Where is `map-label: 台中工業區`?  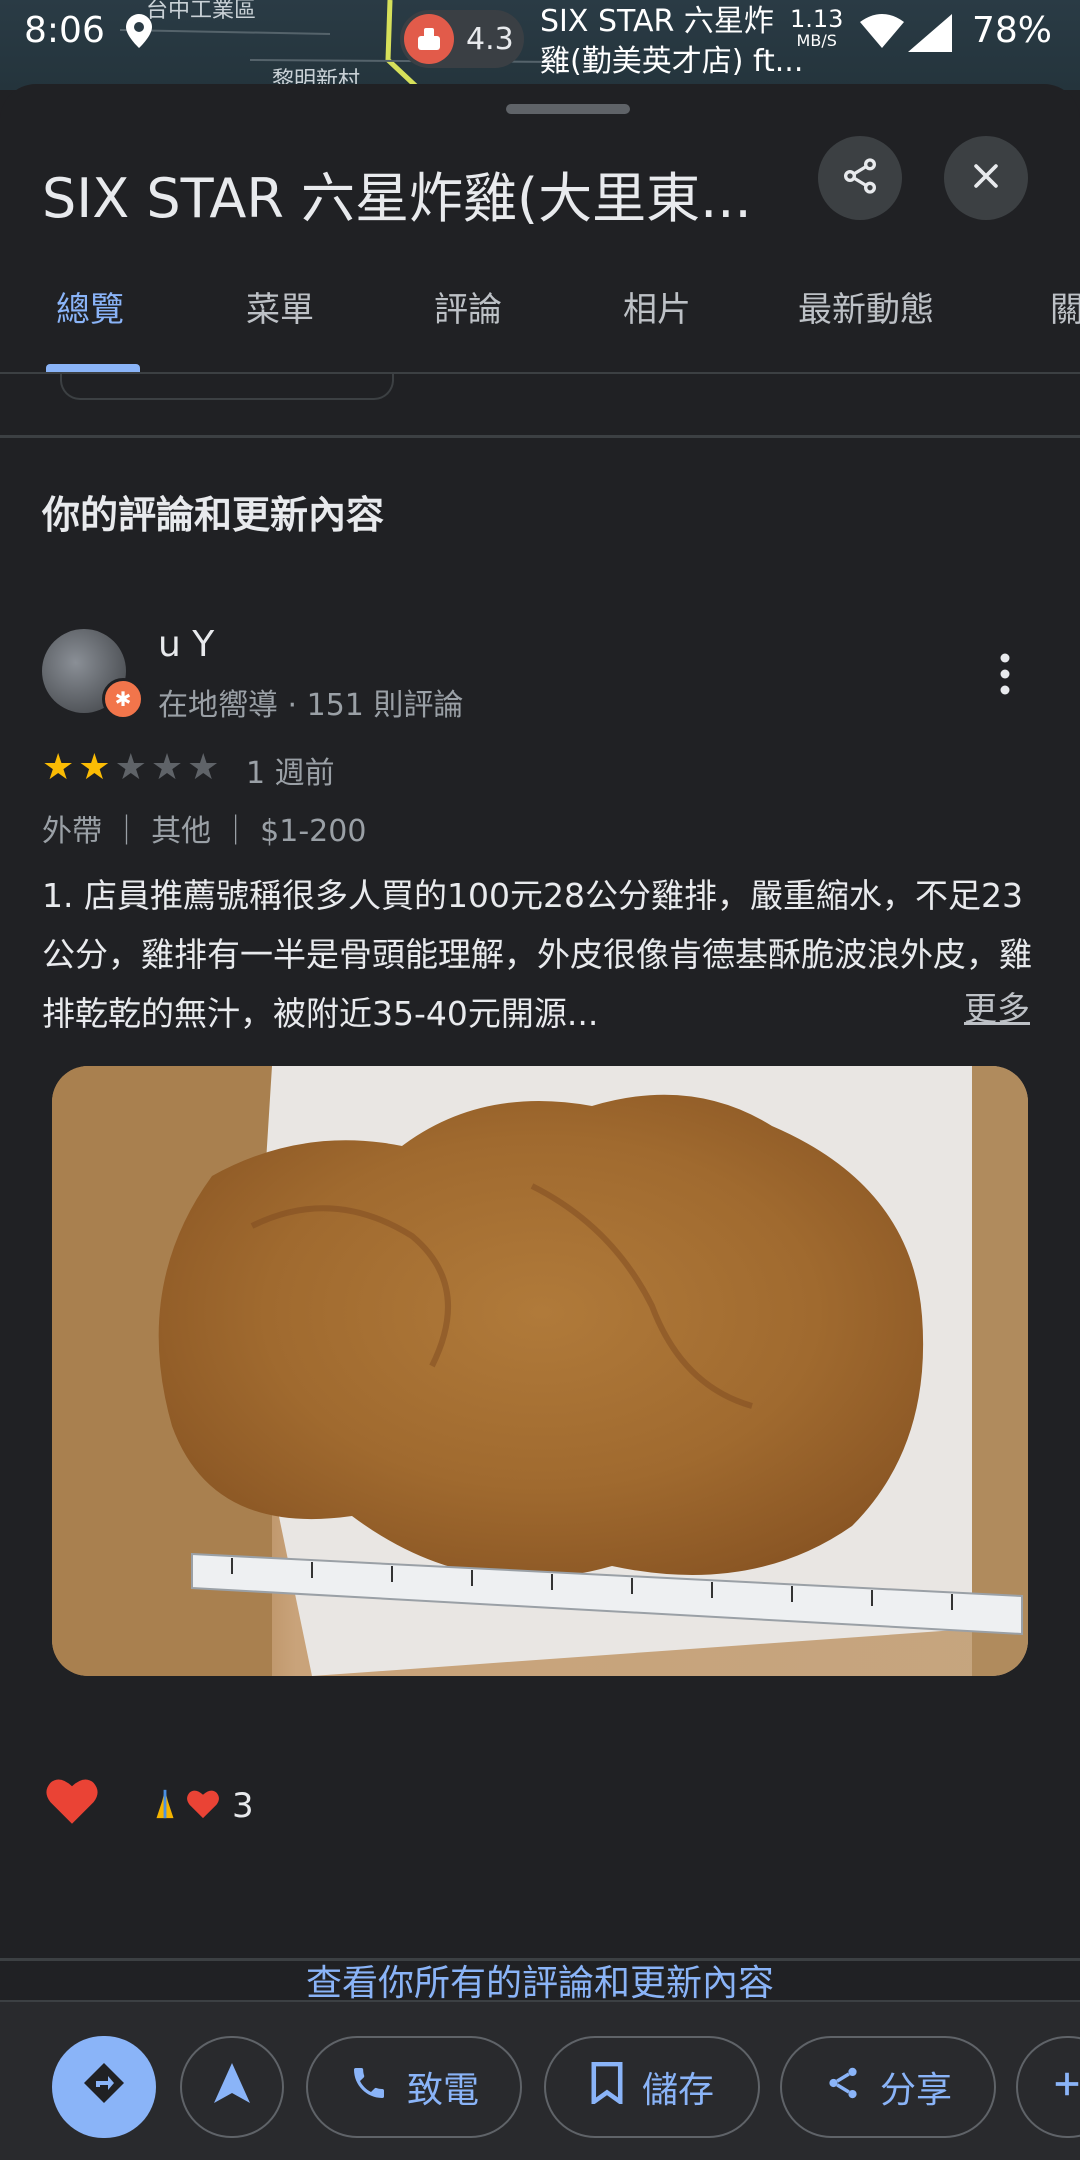
map-label: 台中工業區 is located at coordinates (201, 11).